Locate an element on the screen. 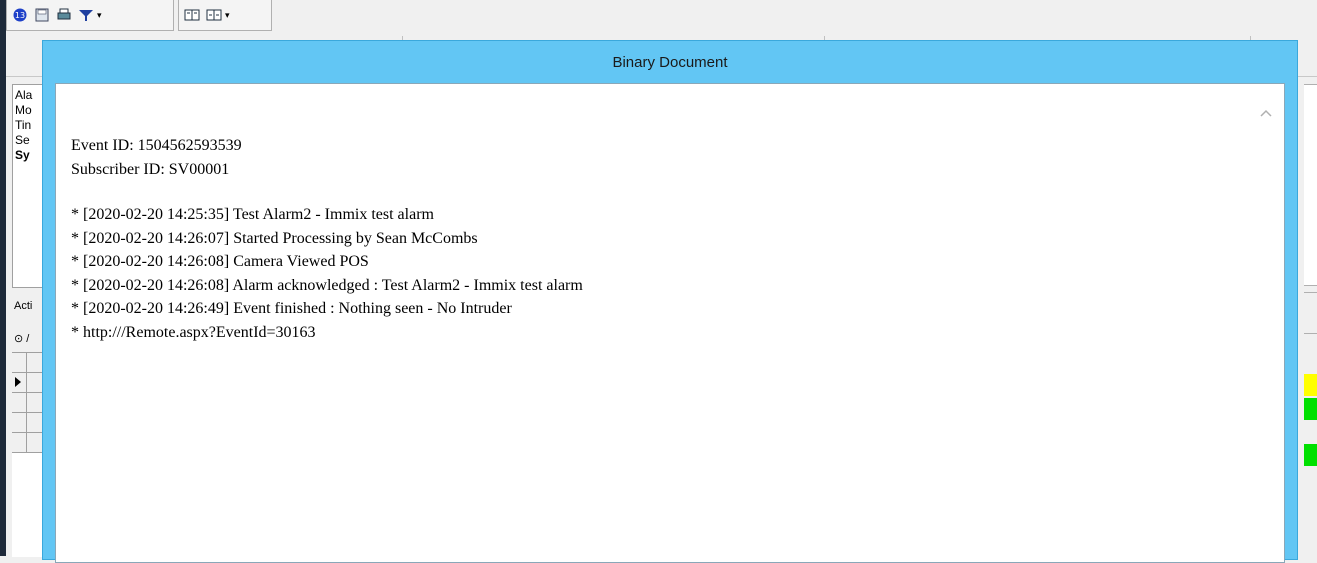  right-info-box is located at coordinates (1310, 185).